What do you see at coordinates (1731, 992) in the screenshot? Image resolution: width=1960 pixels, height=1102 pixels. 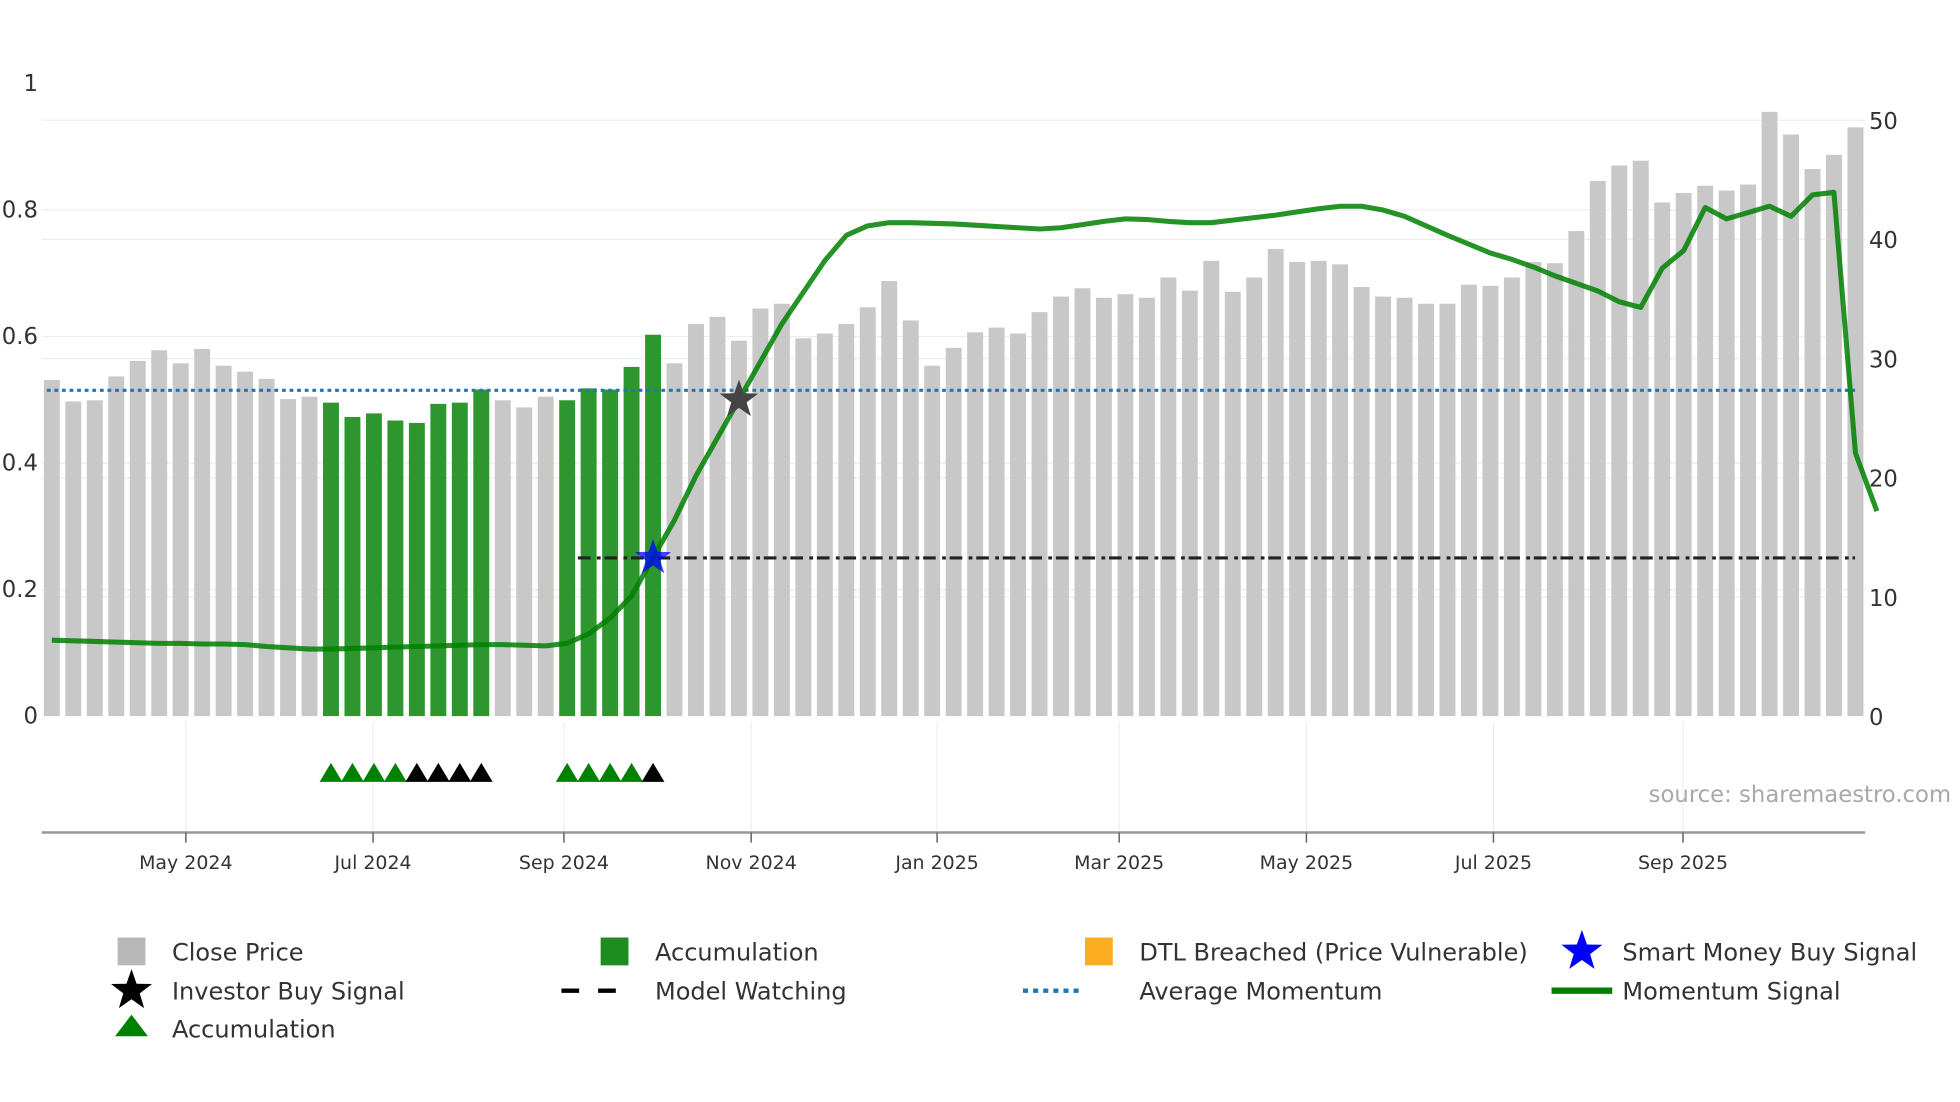 I see `legend-label: Momentum Signal` at bounding box center [1731, 992].